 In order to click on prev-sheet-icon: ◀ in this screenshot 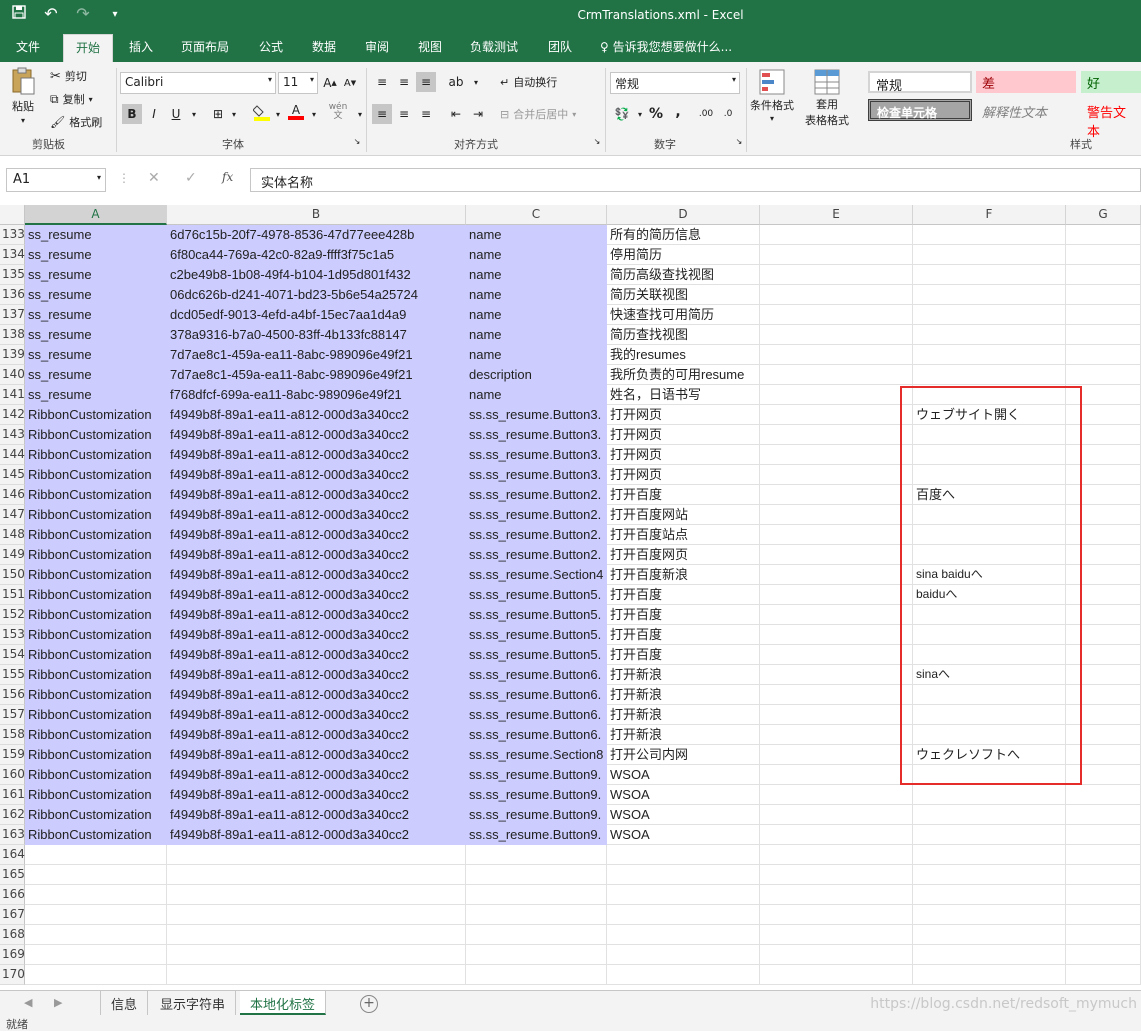, I will do `click(28, 1002)`.